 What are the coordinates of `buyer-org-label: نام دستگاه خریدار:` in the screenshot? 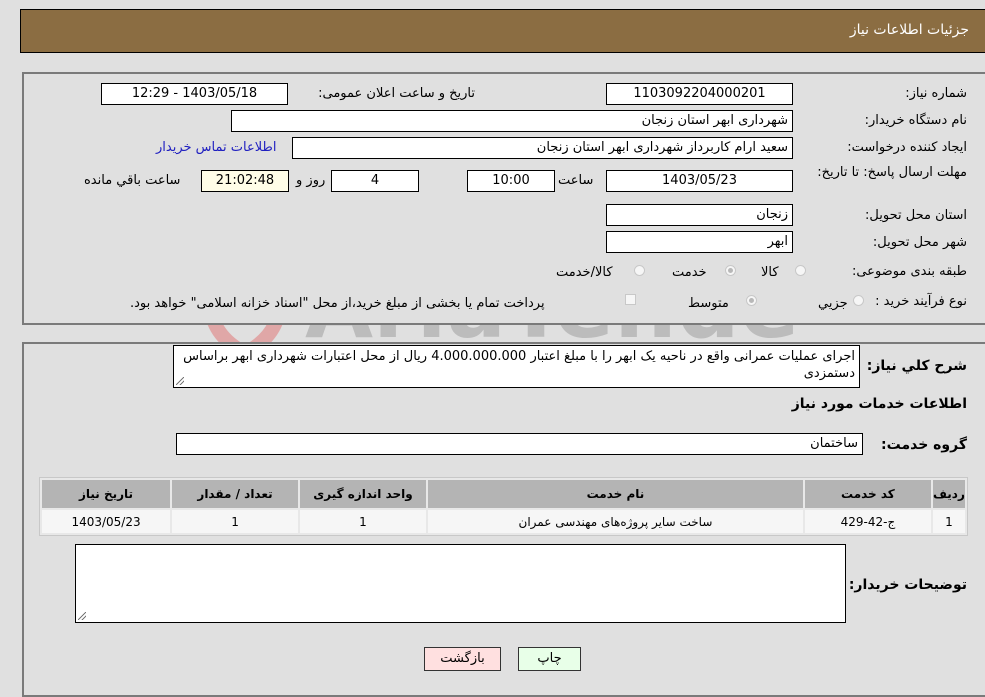 It's located at (915, 120).